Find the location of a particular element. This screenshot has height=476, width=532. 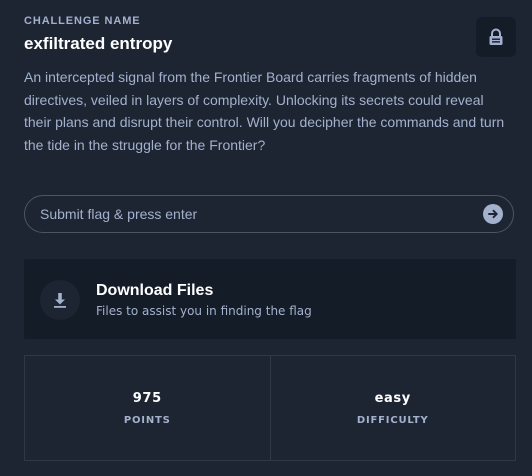

download-files-subtitle: Files to assist you in finding the flag is located at coordinates (204, 311).